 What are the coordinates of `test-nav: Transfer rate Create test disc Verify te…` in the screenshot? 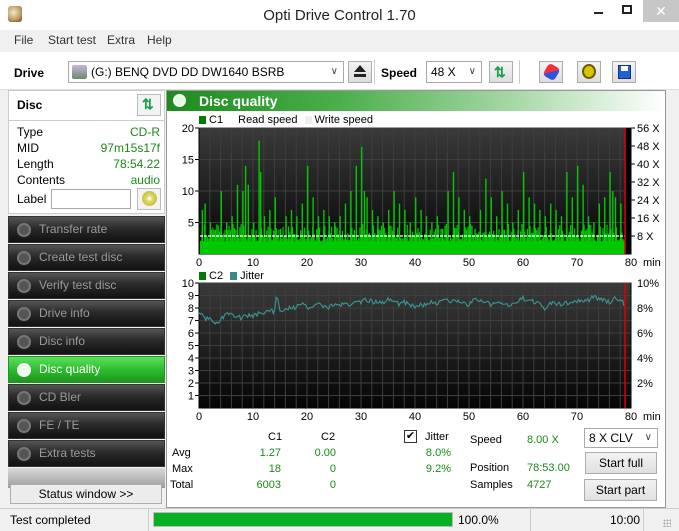 It's located at (86, 352).